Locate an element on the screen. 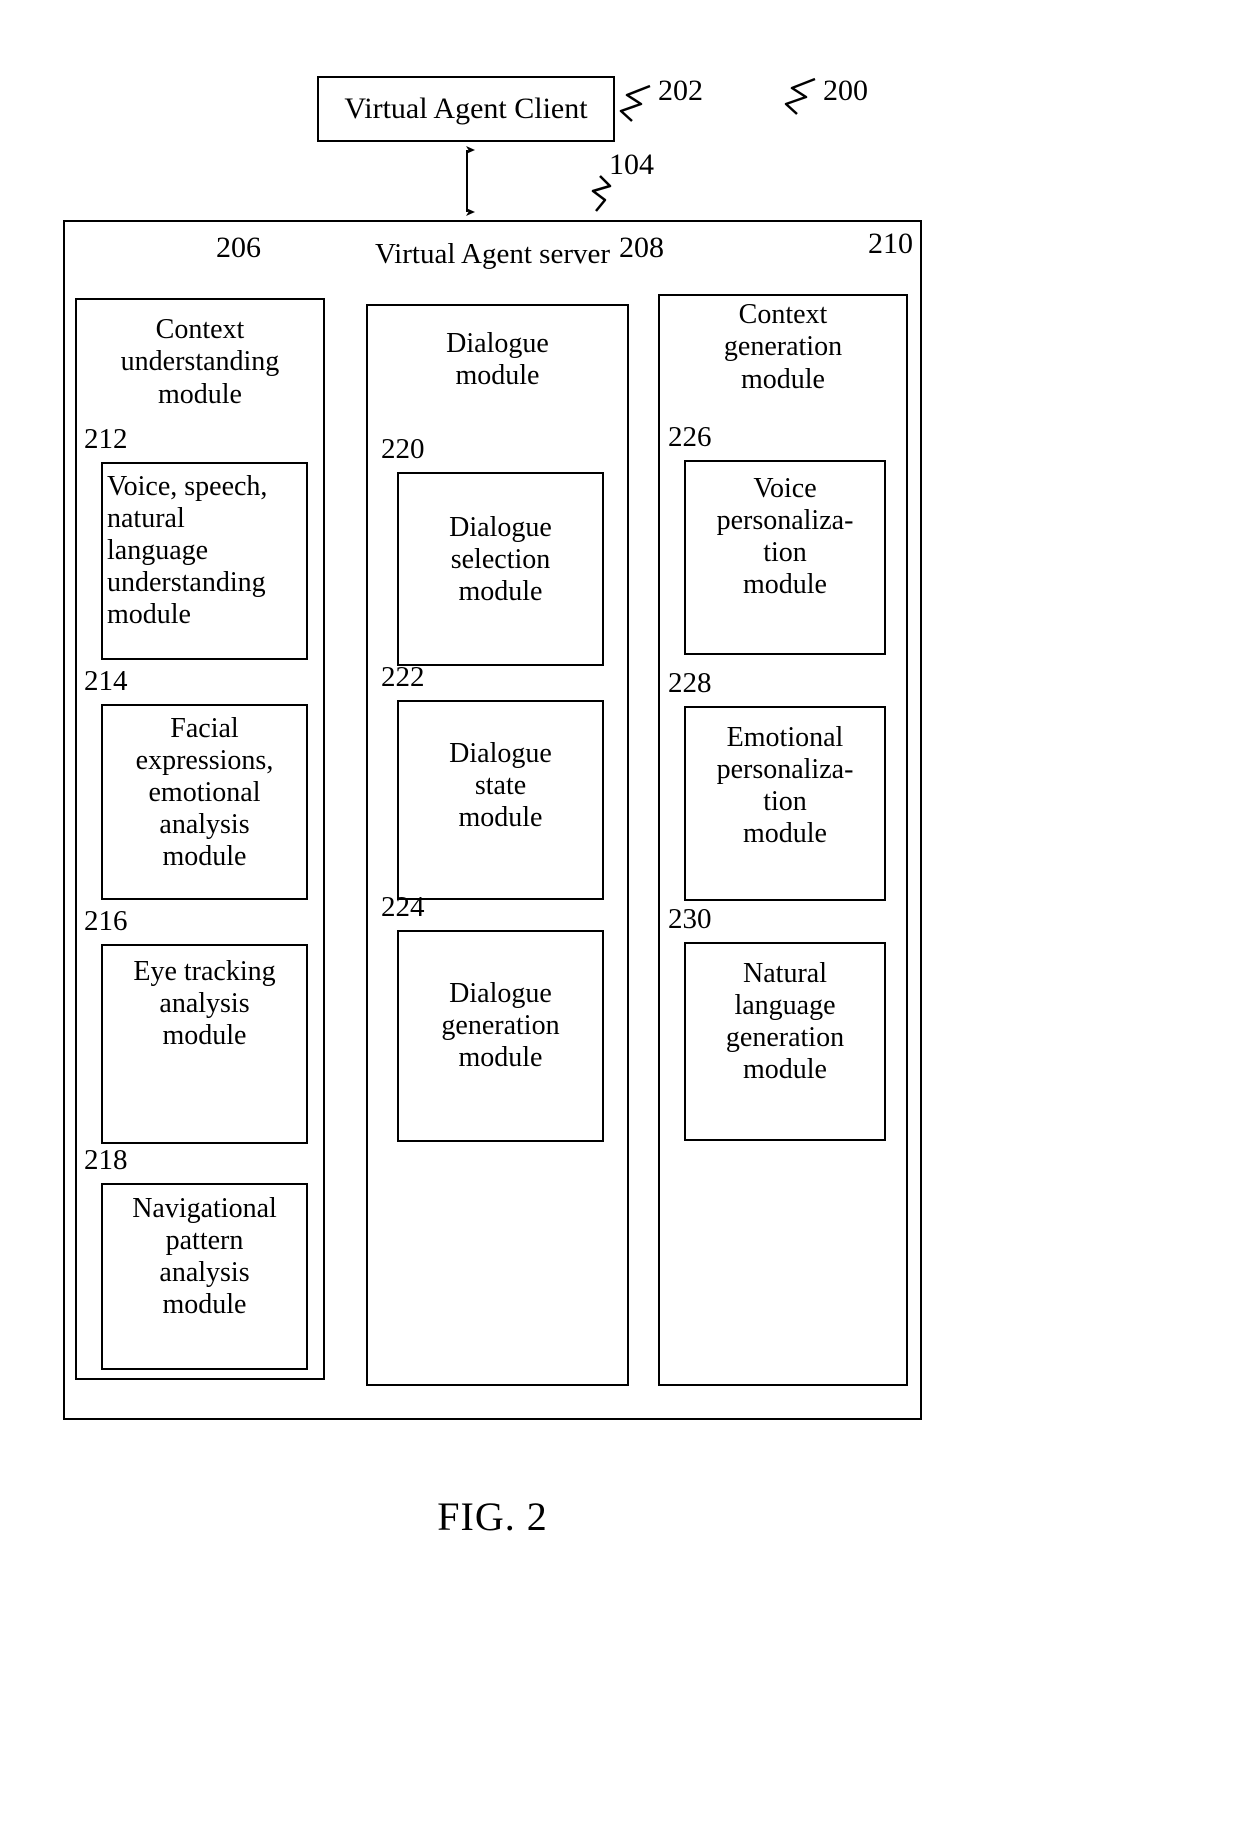  voice-personalization-module-label: Voice personaliza- tion module is located at coordinates (785, 536).